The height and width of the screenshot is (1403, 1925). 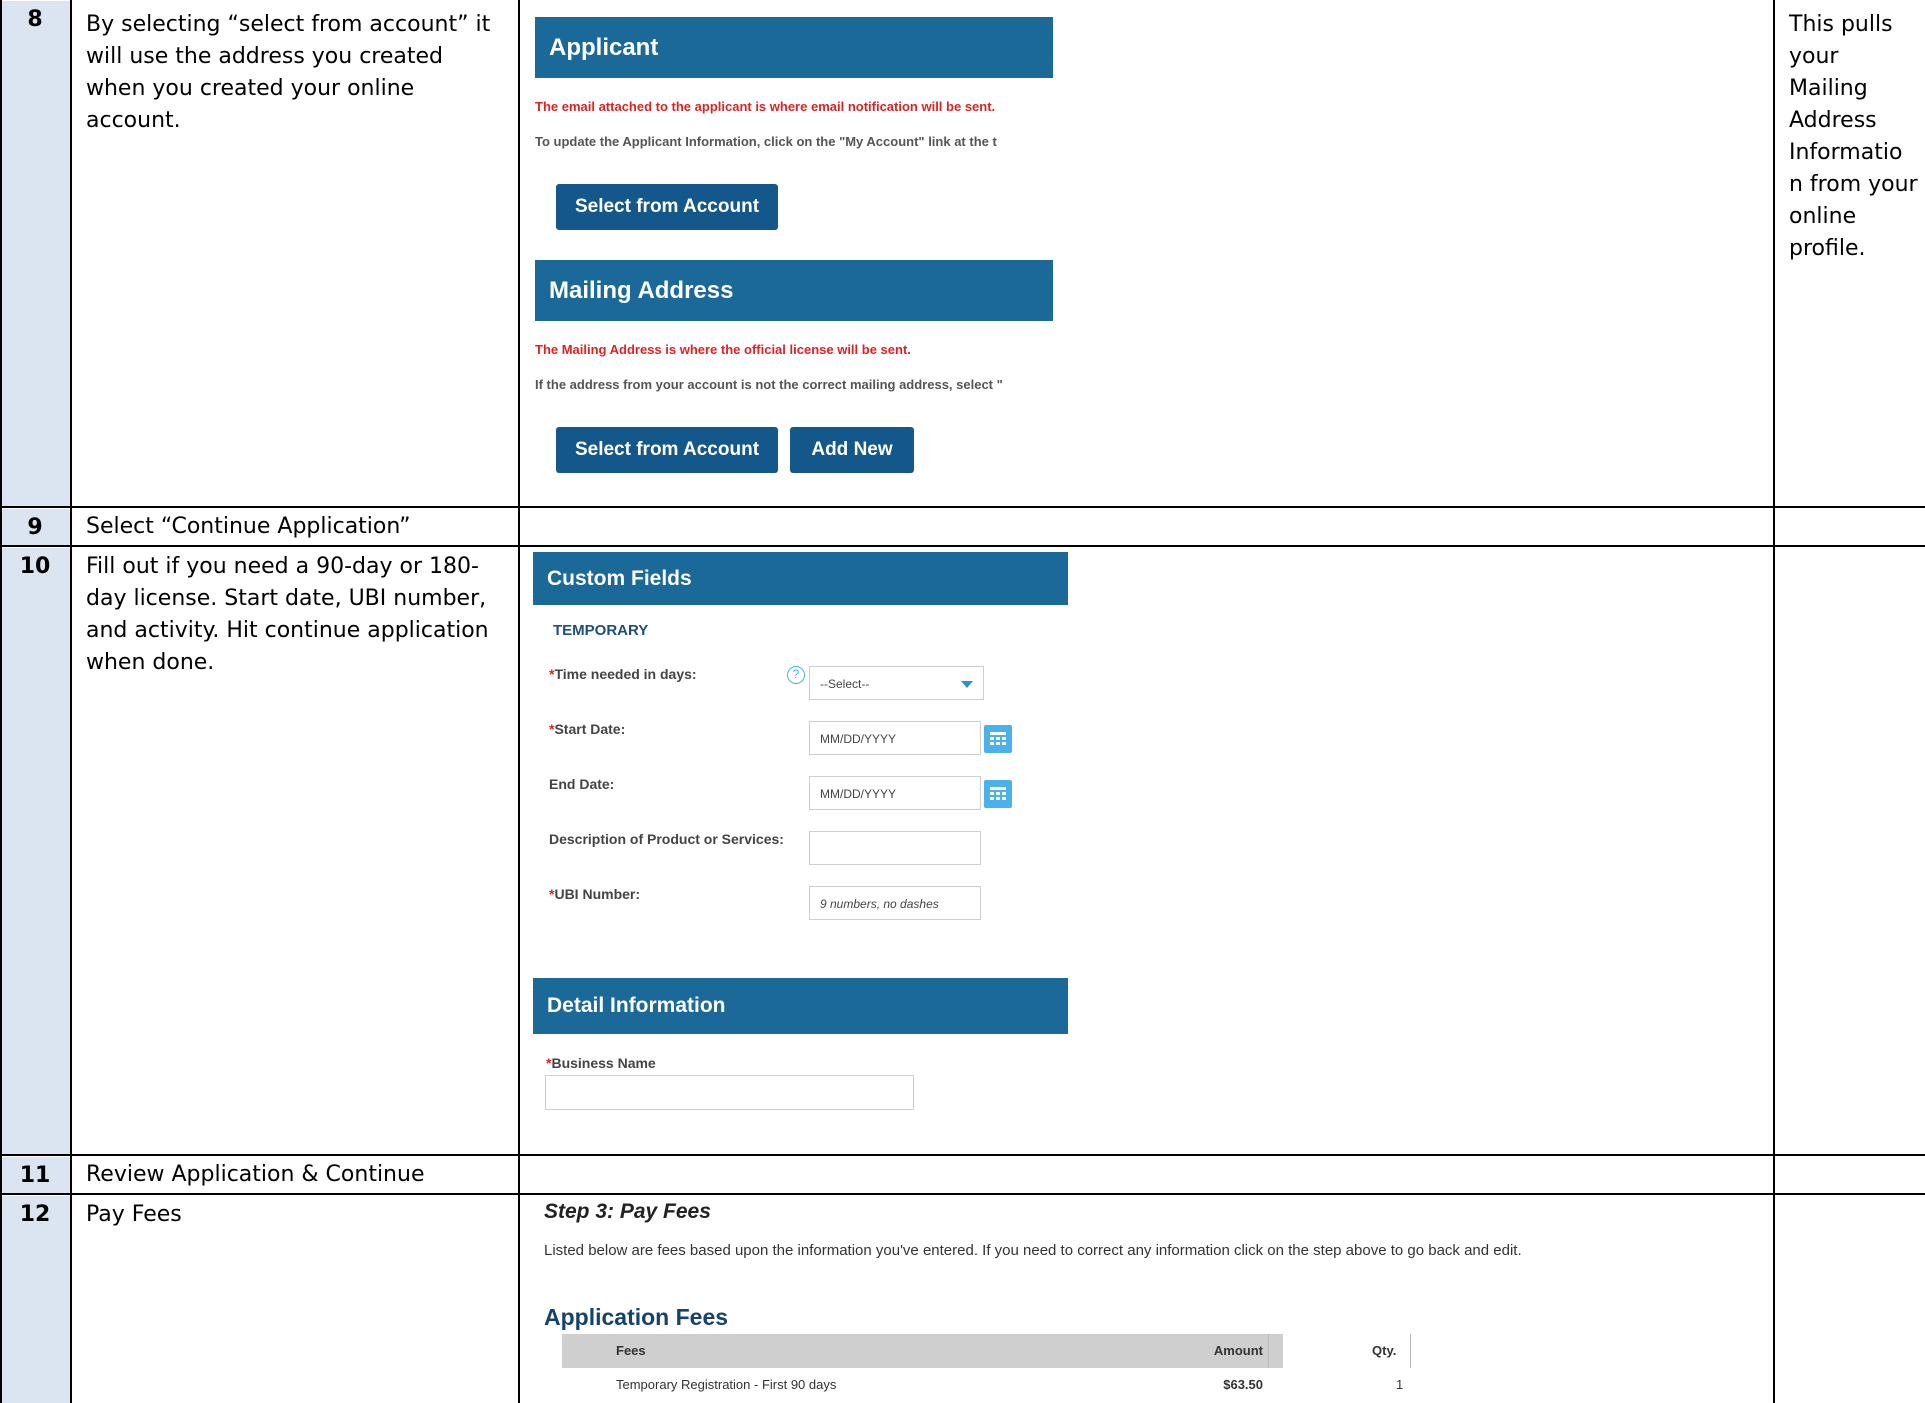 What do you see at coordinates (729, 1092) in the screenshot?
I see `business-name-input` at bounding box center [729, 1092].